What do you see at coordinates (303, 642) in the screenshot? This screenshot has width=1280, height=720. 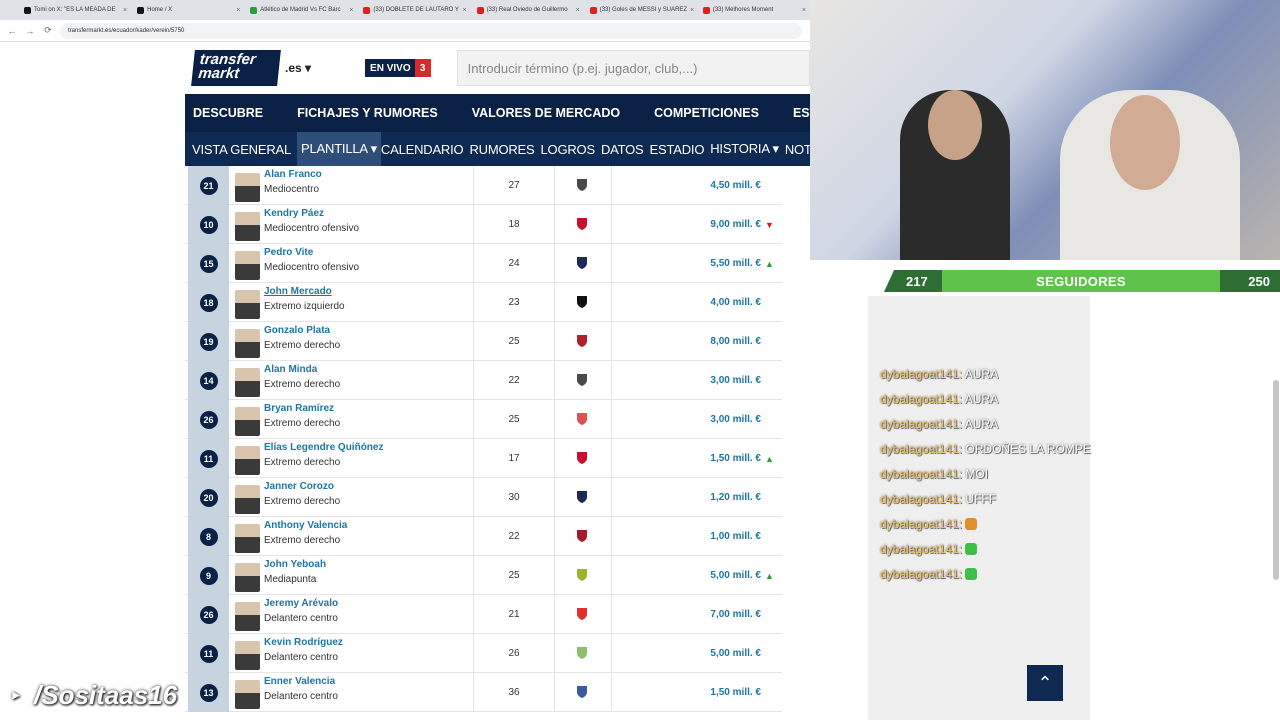 I see `player-name-link: Kevin Rodríguez` at bounding box center [303, 642].